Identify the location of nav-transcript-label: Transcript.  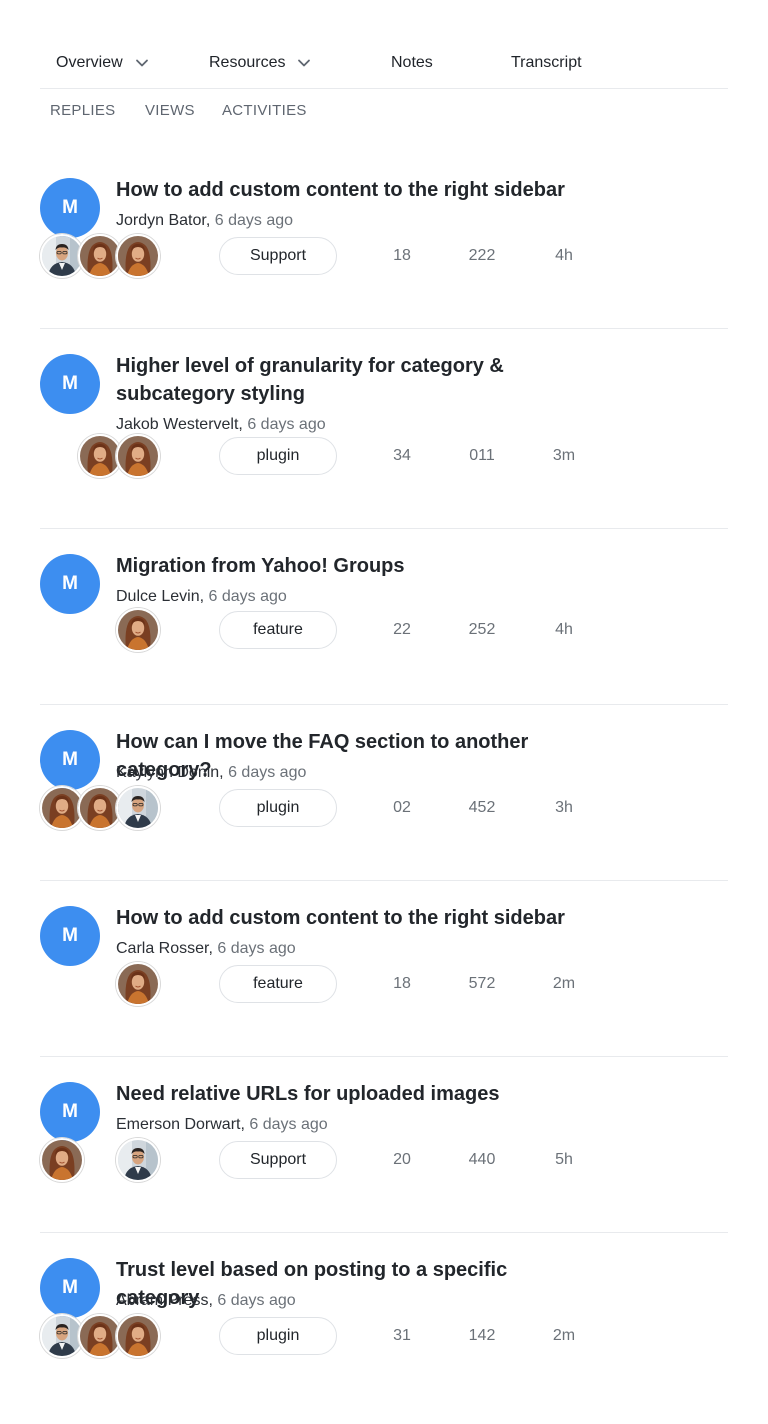
(546, 62).